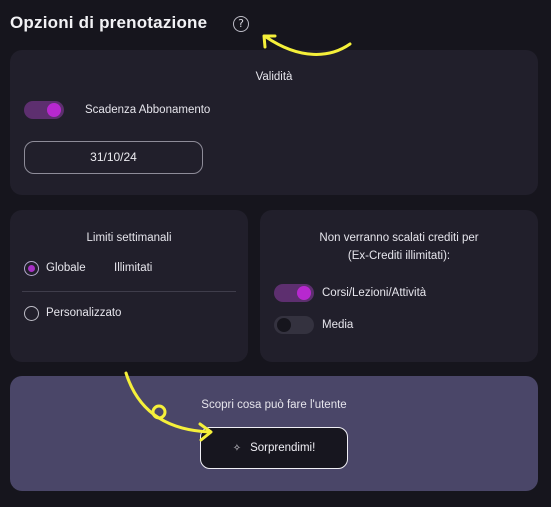 This screenshot has height=507, width=551. What do you see at coordinates (66, 268) in the screenshot?
I see `radio-global-label: Globale` at bounding box center [66, 268].